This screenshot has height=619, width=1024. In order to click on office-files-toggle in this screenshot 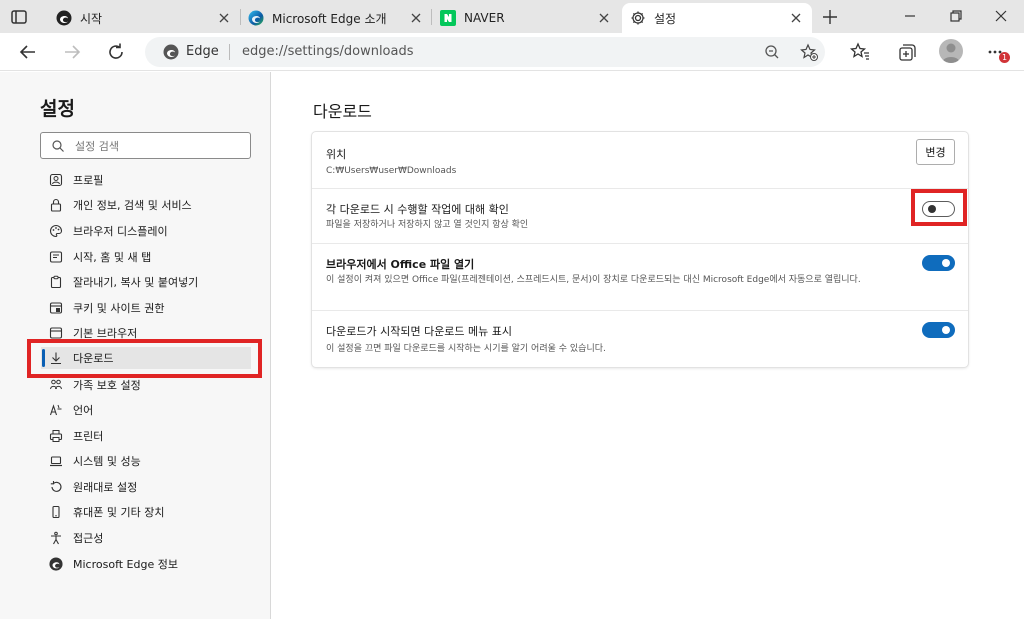, I will do `click(938, 263)`.